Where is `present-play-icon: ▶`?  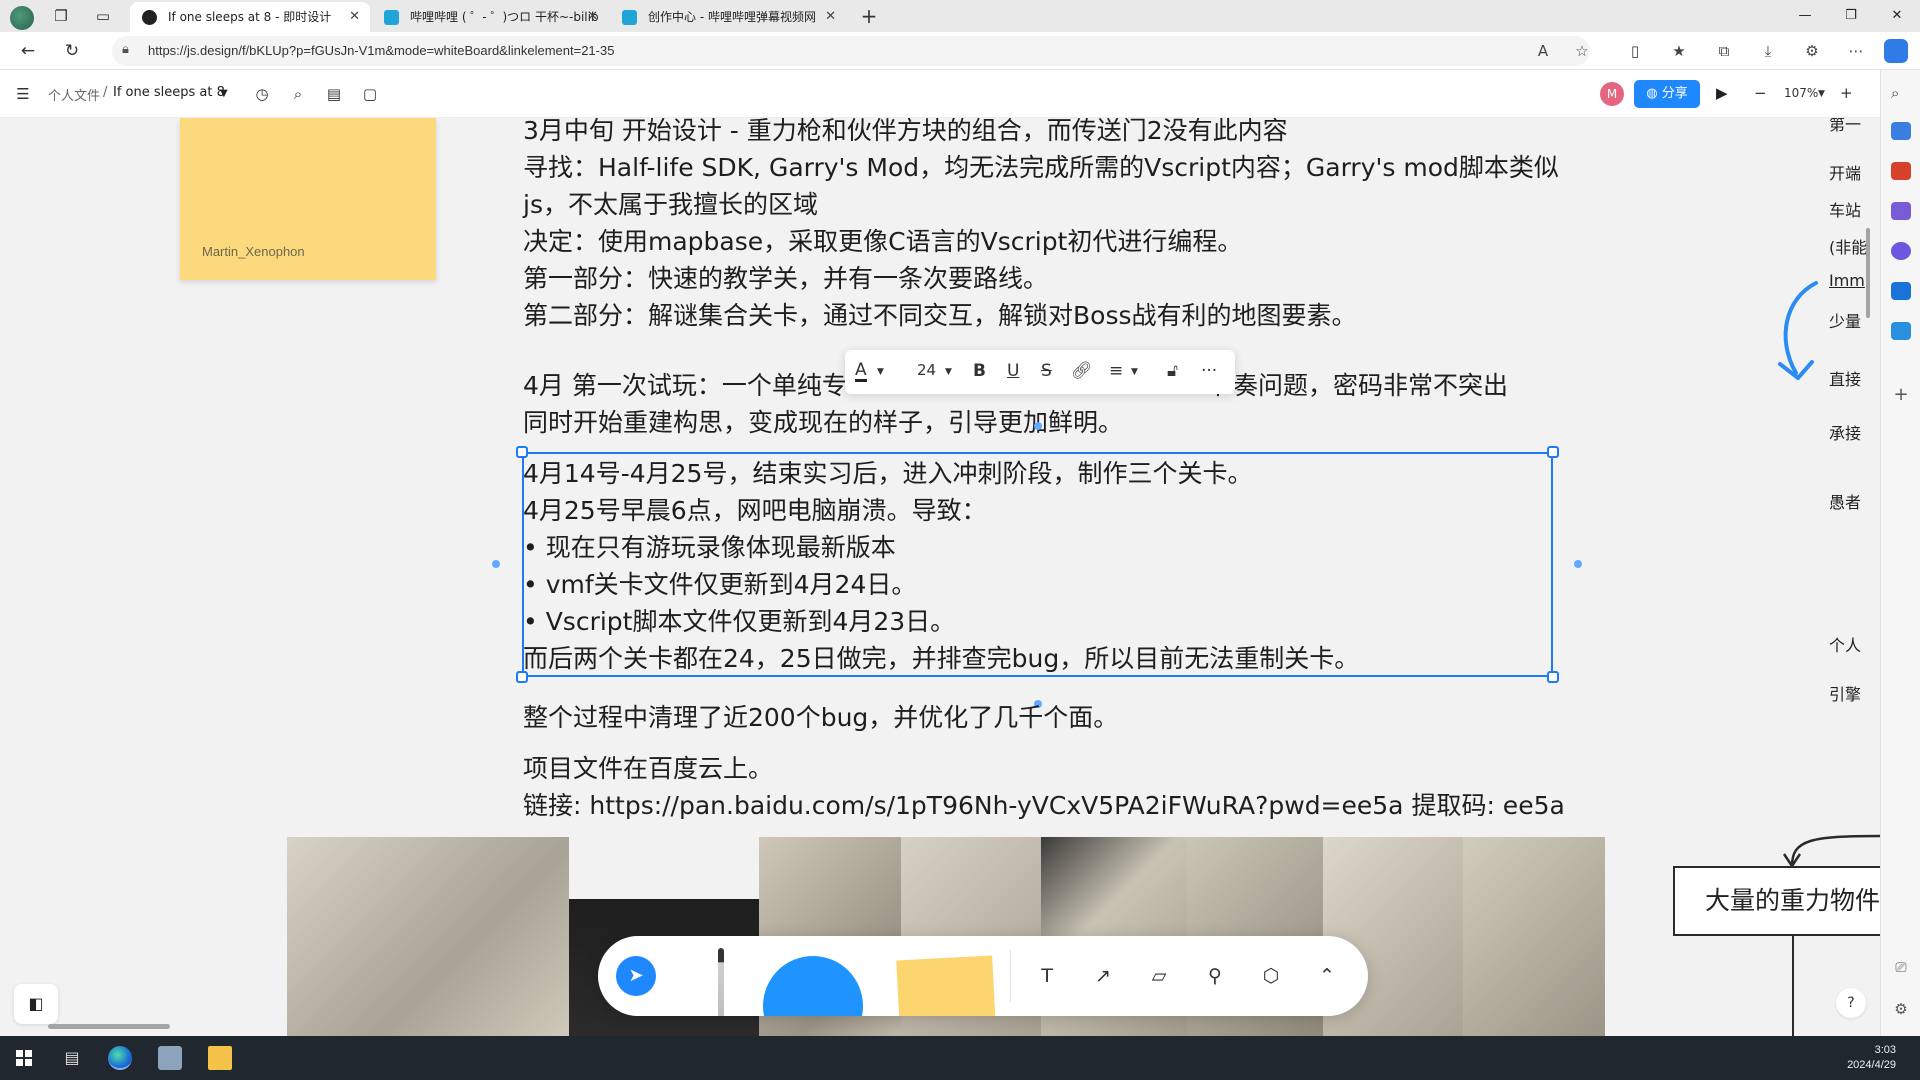
present-play-icon: ▶ is located at coordinates (1722, 93).